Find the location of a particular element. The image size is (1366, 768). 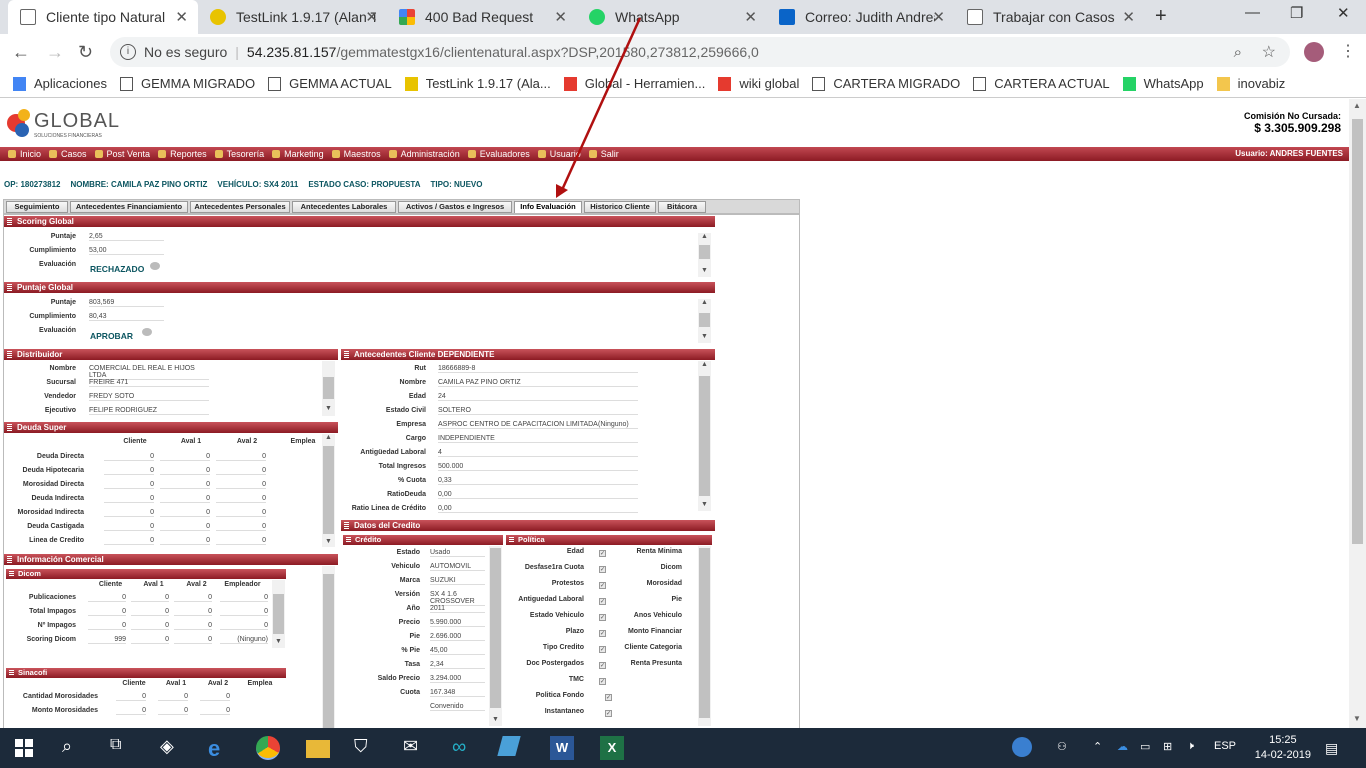

notifications-icon: ▤ is located at coordinates (1331, 748).